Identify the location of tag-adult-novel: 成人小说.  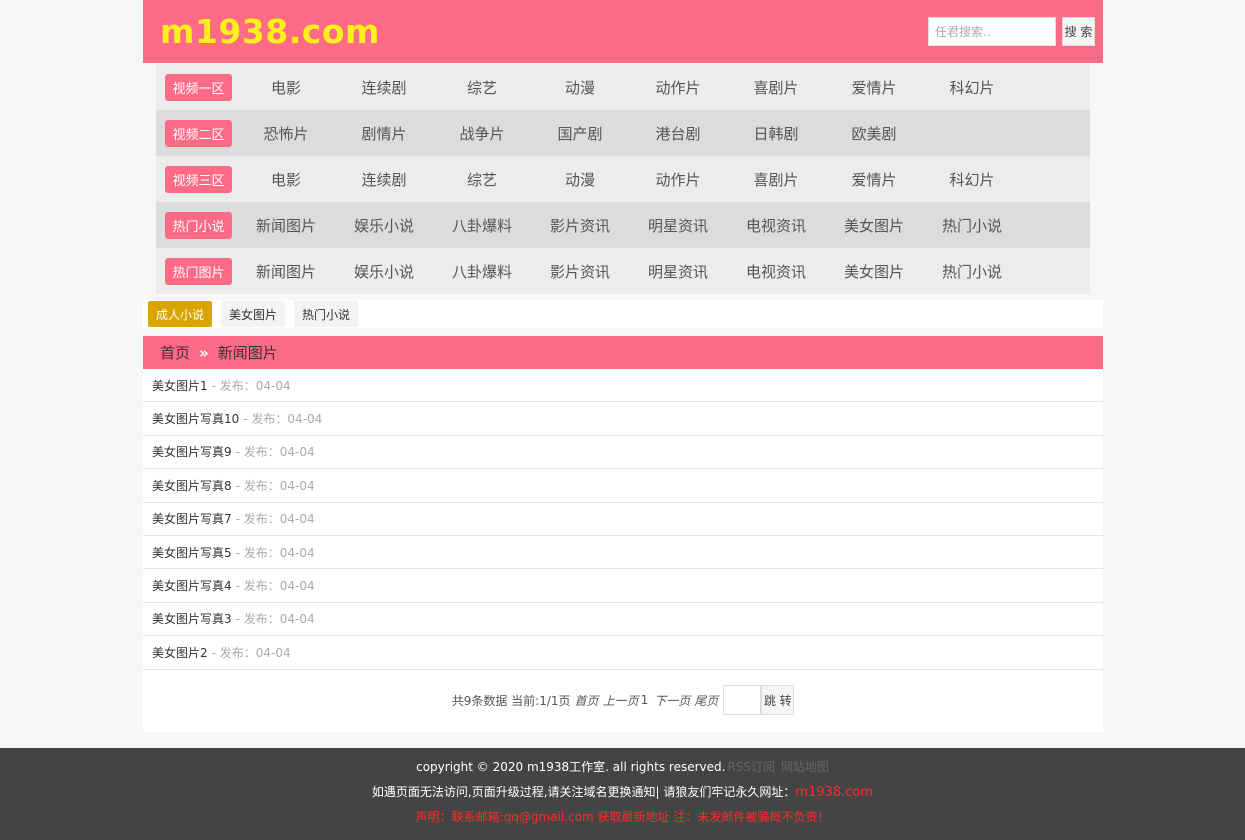
(180, 314).